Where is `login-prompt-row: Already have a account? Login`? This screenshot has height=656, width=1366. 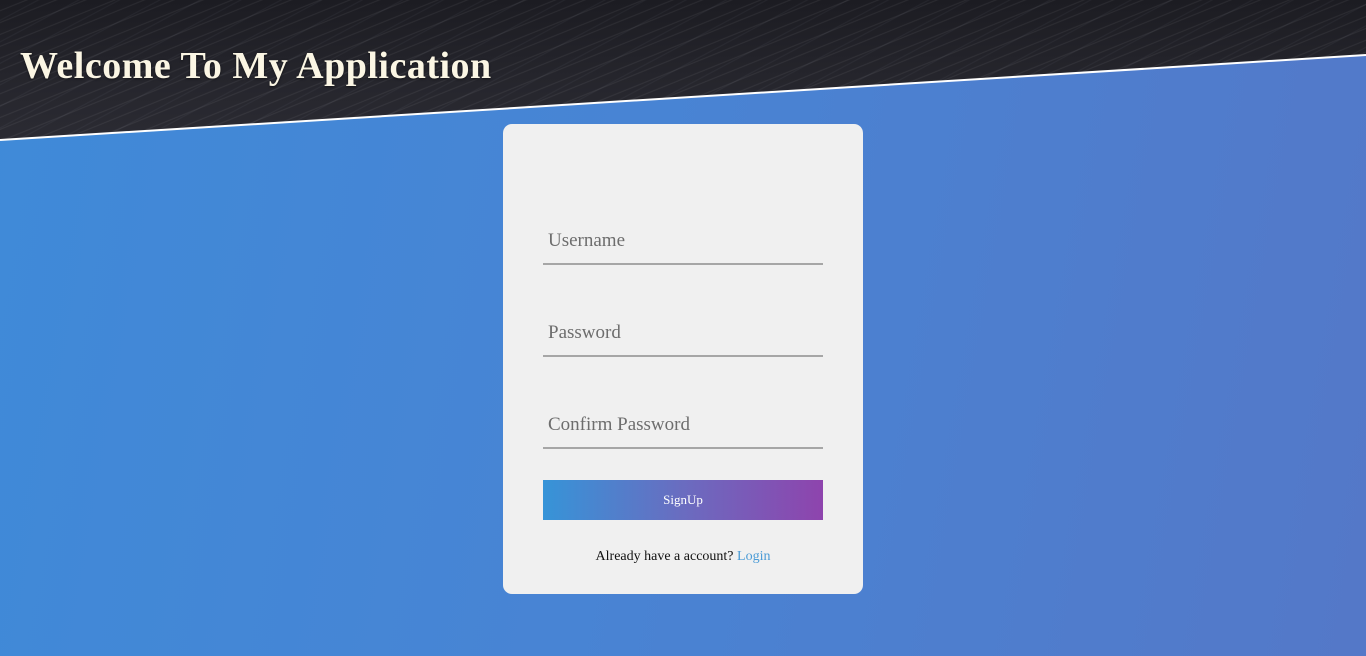
login-prompt-row: Already have a account? Login is located at coordinates (683, 557).